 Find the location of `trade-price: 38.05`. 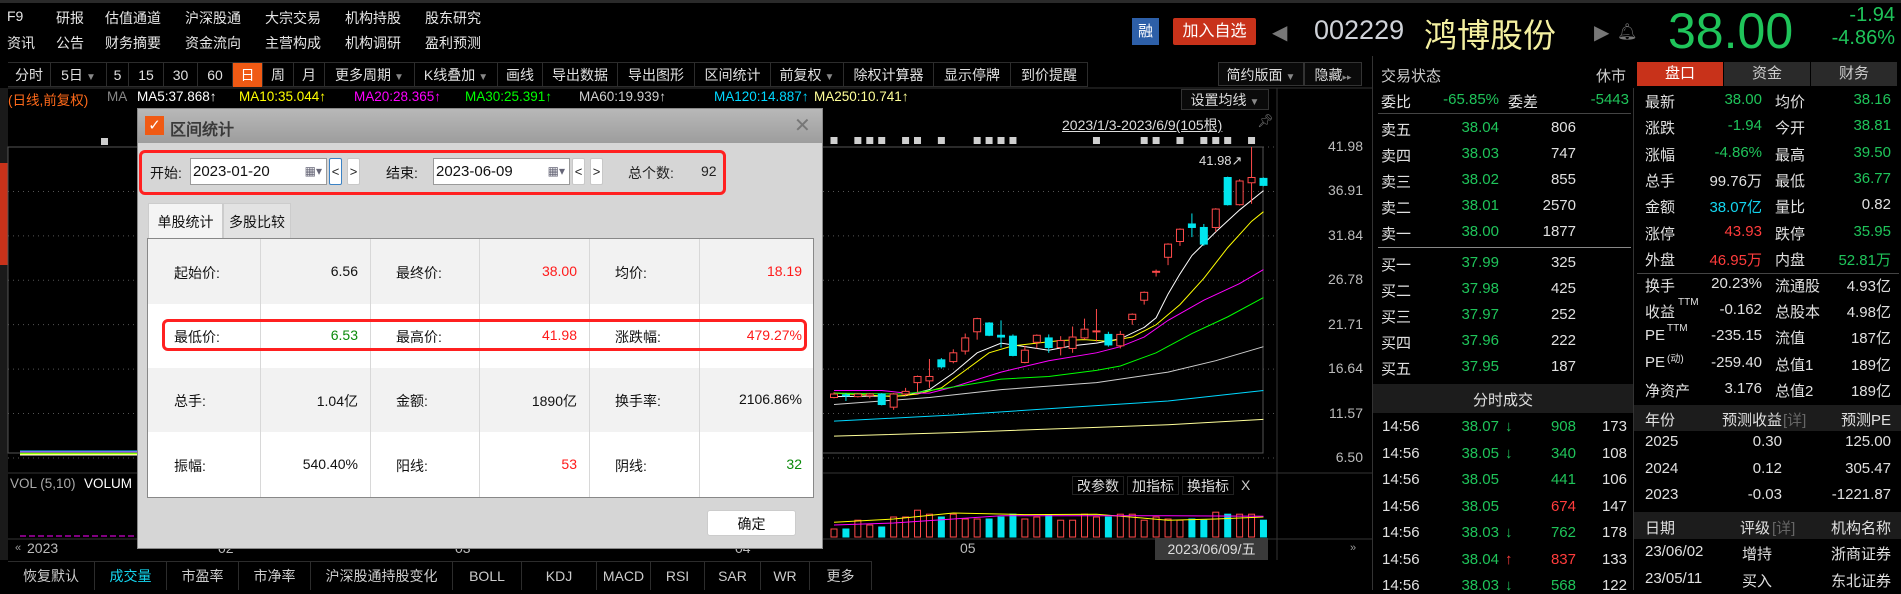

trade-price: 38.05 is located at coordinates (1480, 453).